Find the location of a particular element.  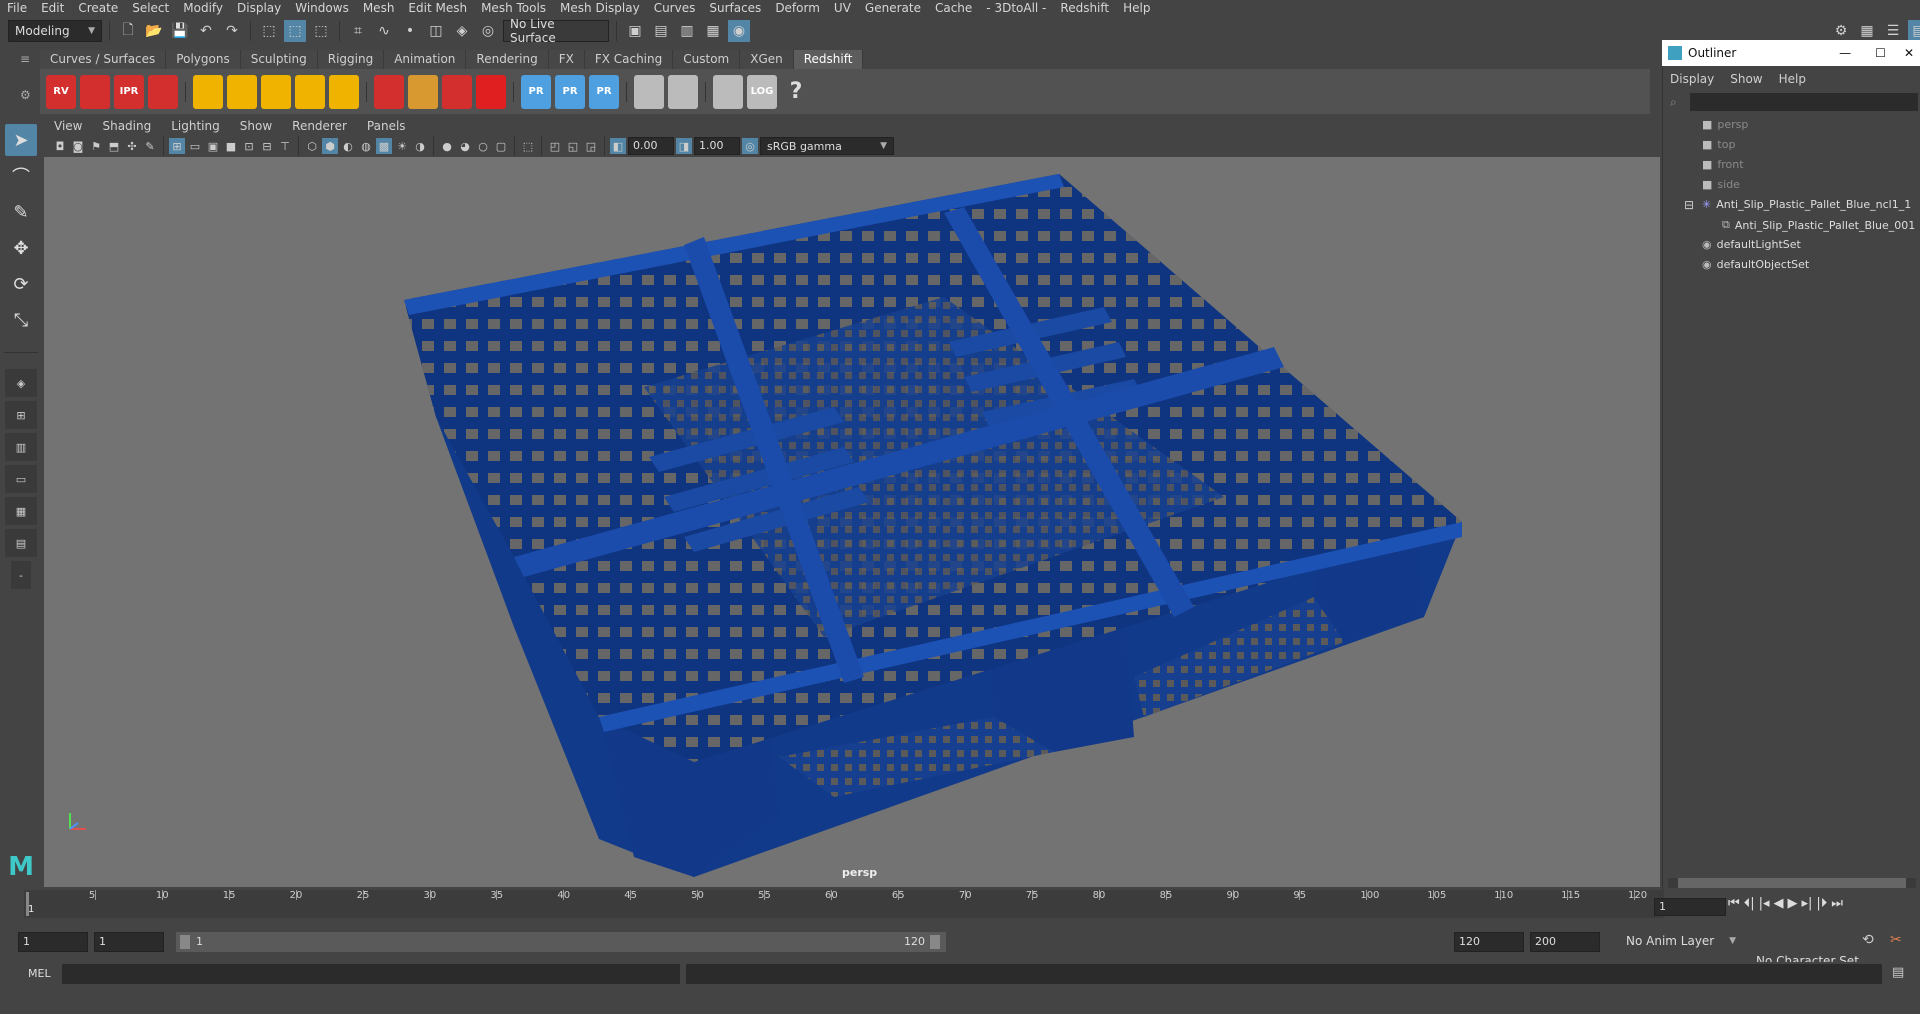

snap-surface-icon: ◈ is located at coordinates (462, 31).